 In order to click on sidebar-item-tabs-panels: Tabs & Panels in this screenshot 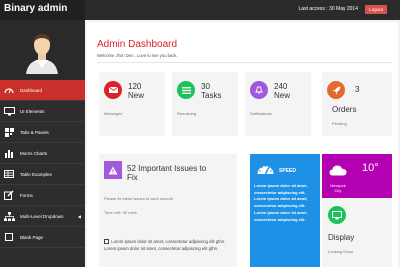, I will do `click(42, 132)`.